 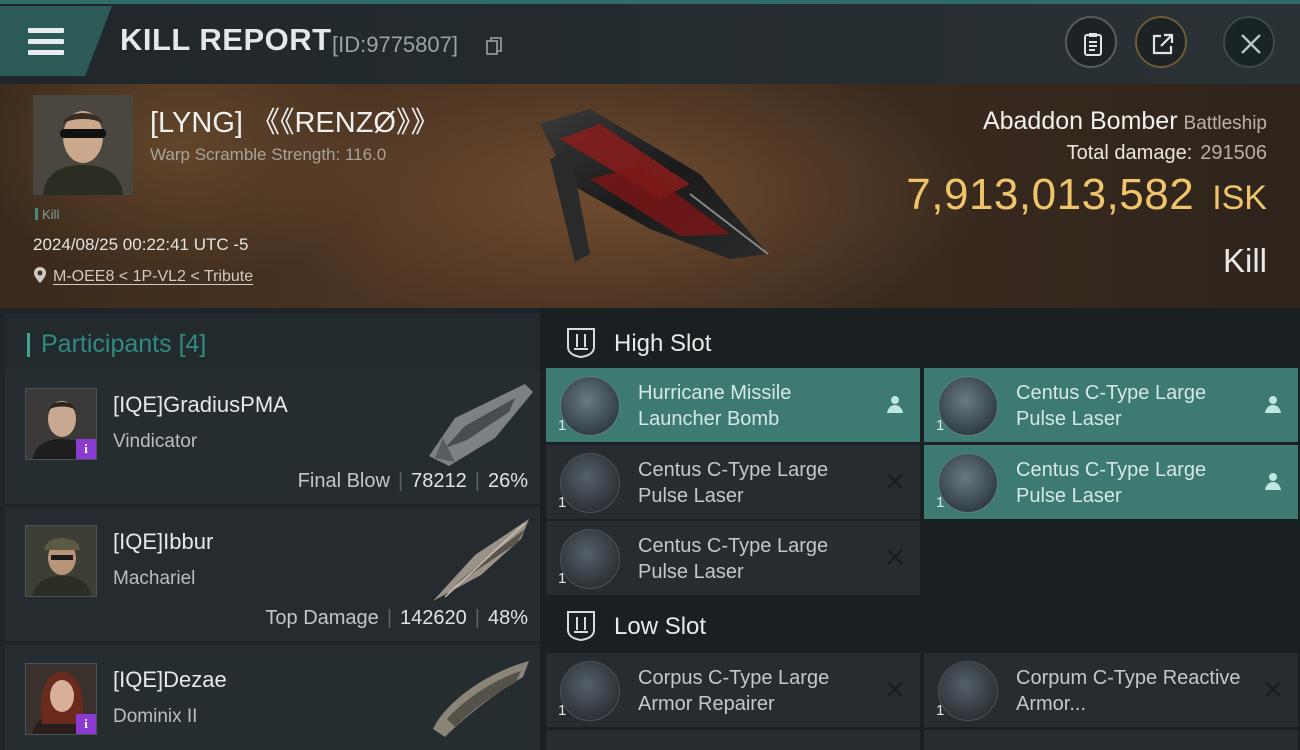 What do you see at coordinates (154, 578) in the screenshot?
I see `participant-ship: Machariel` at bounding box center [154, 578].